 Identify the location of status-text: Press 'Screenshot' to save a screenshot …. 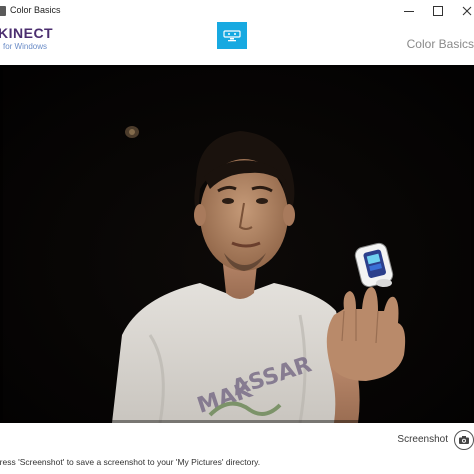
(130, 462).